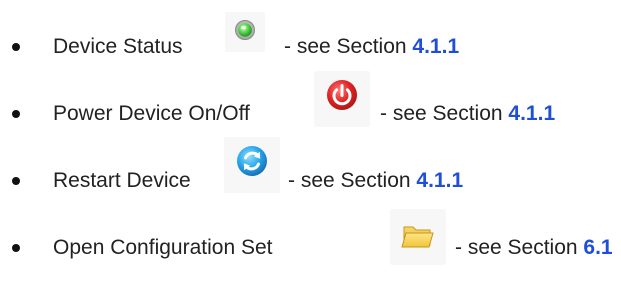  I want to click on section-reference: - see Section 6.1, so click(534, 248).